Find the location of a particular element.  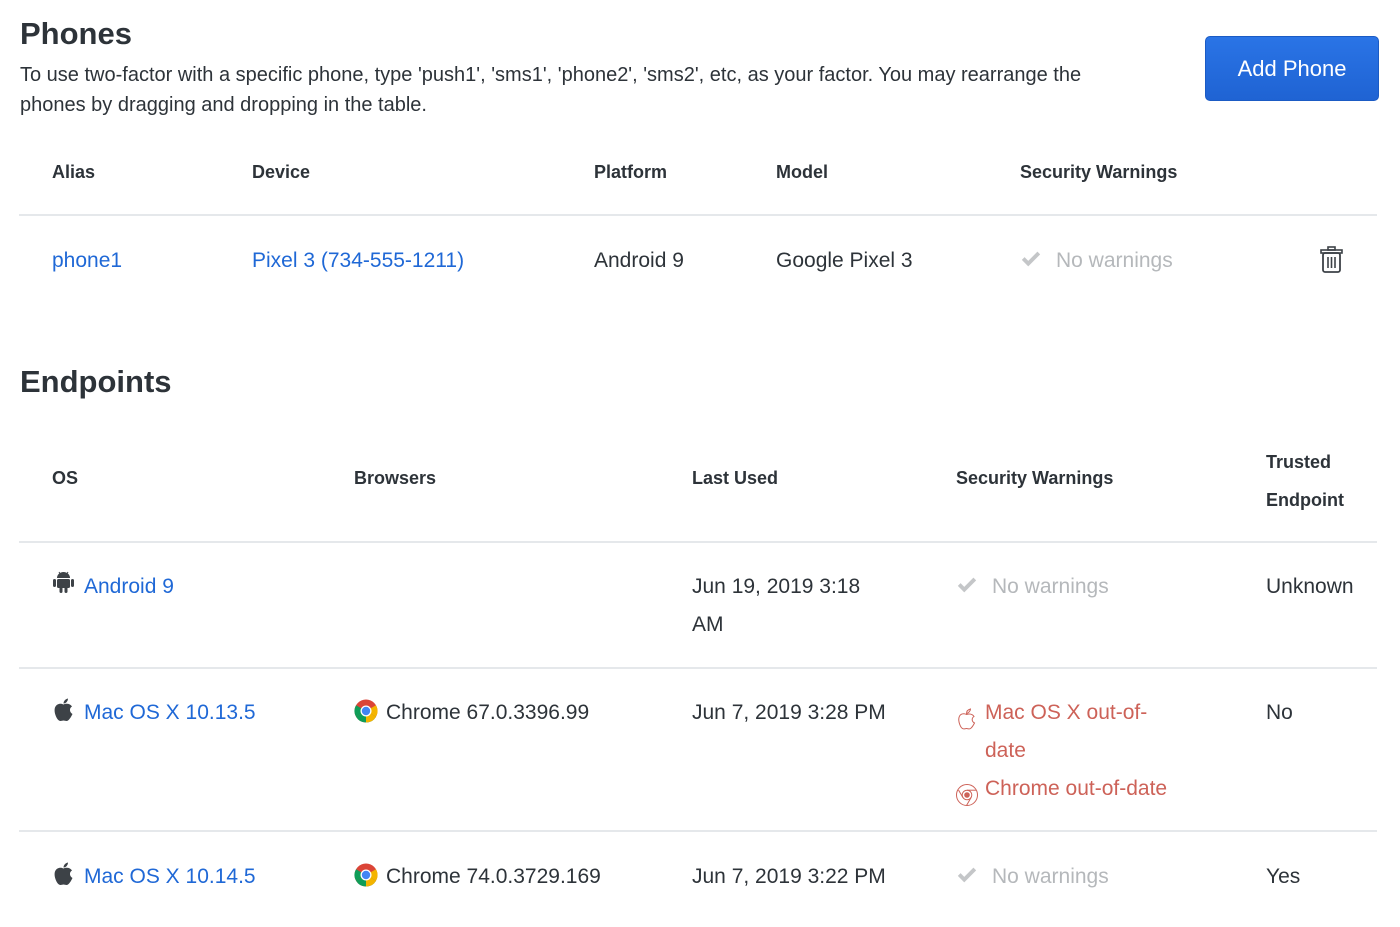

trusted-status: No is located at coordinates (1279, 712).